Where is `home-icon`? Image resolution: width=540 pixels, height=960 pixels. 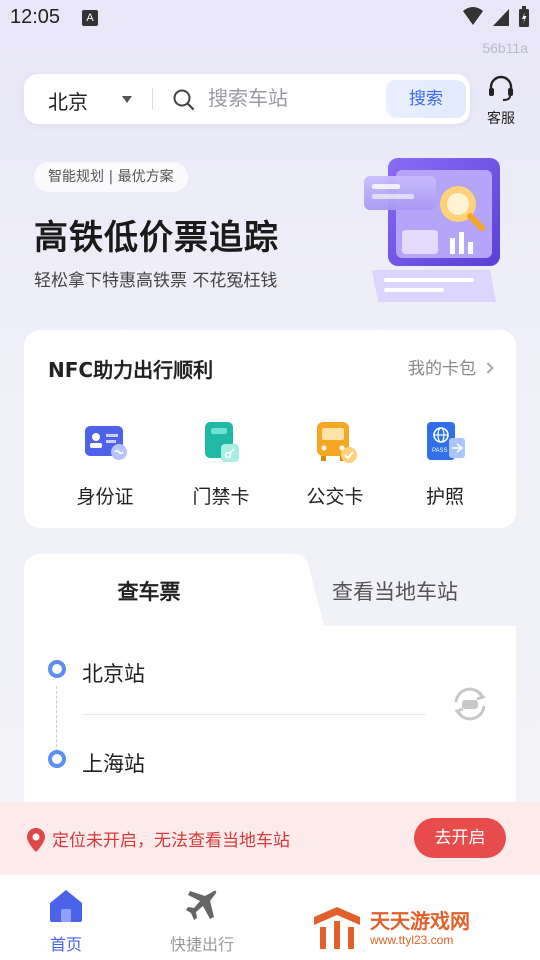 home-icon is located at coordinates (66, 906).